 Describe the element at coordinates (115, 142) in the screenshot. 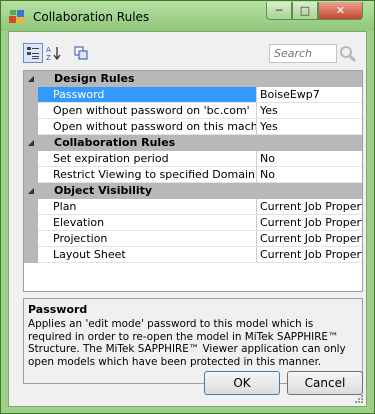

I see `category-label: Collaboration Rules` at that location.